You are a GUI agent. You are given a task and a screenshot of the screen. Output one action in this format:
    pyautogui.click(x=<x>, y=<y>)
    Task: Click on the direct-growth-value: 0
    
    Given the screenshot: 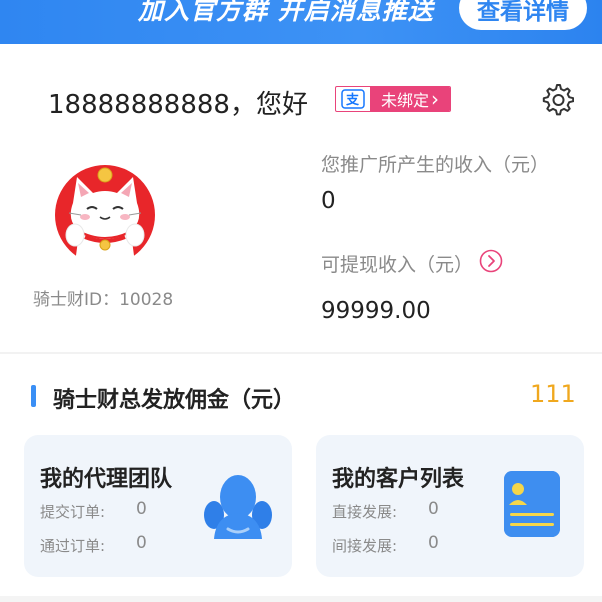 What is the action you would take?
    pyautogui.click(x=433, y=509)
    